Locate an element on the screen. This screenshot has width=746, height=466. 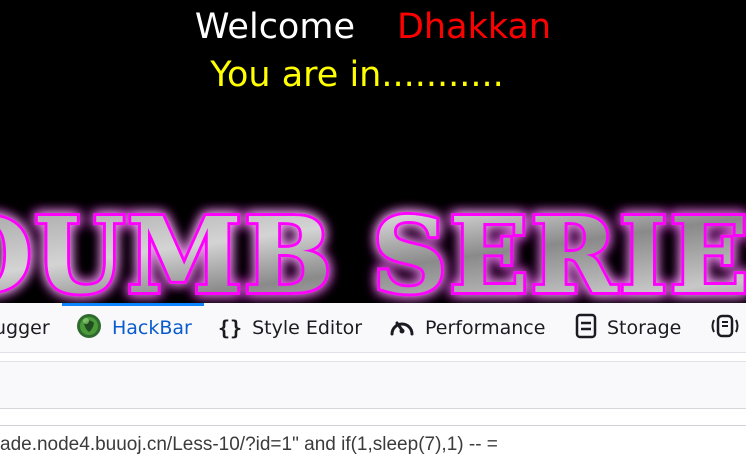
accessibility-icon is located at coordinates (725, 328).